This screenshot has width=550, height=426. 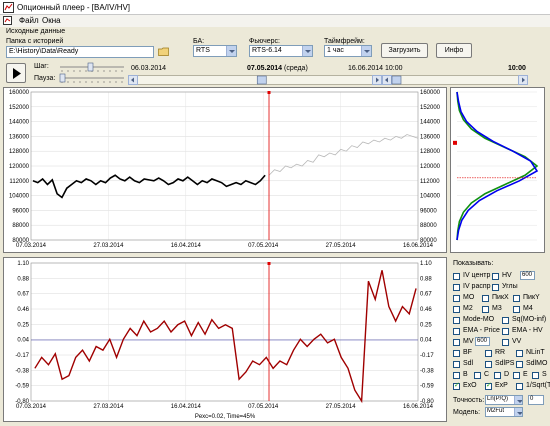 What do you see at coordinates (430, 182) in the screenshot?
I see `y-tick-label-right: 112000` at bounding box center [430, 182].